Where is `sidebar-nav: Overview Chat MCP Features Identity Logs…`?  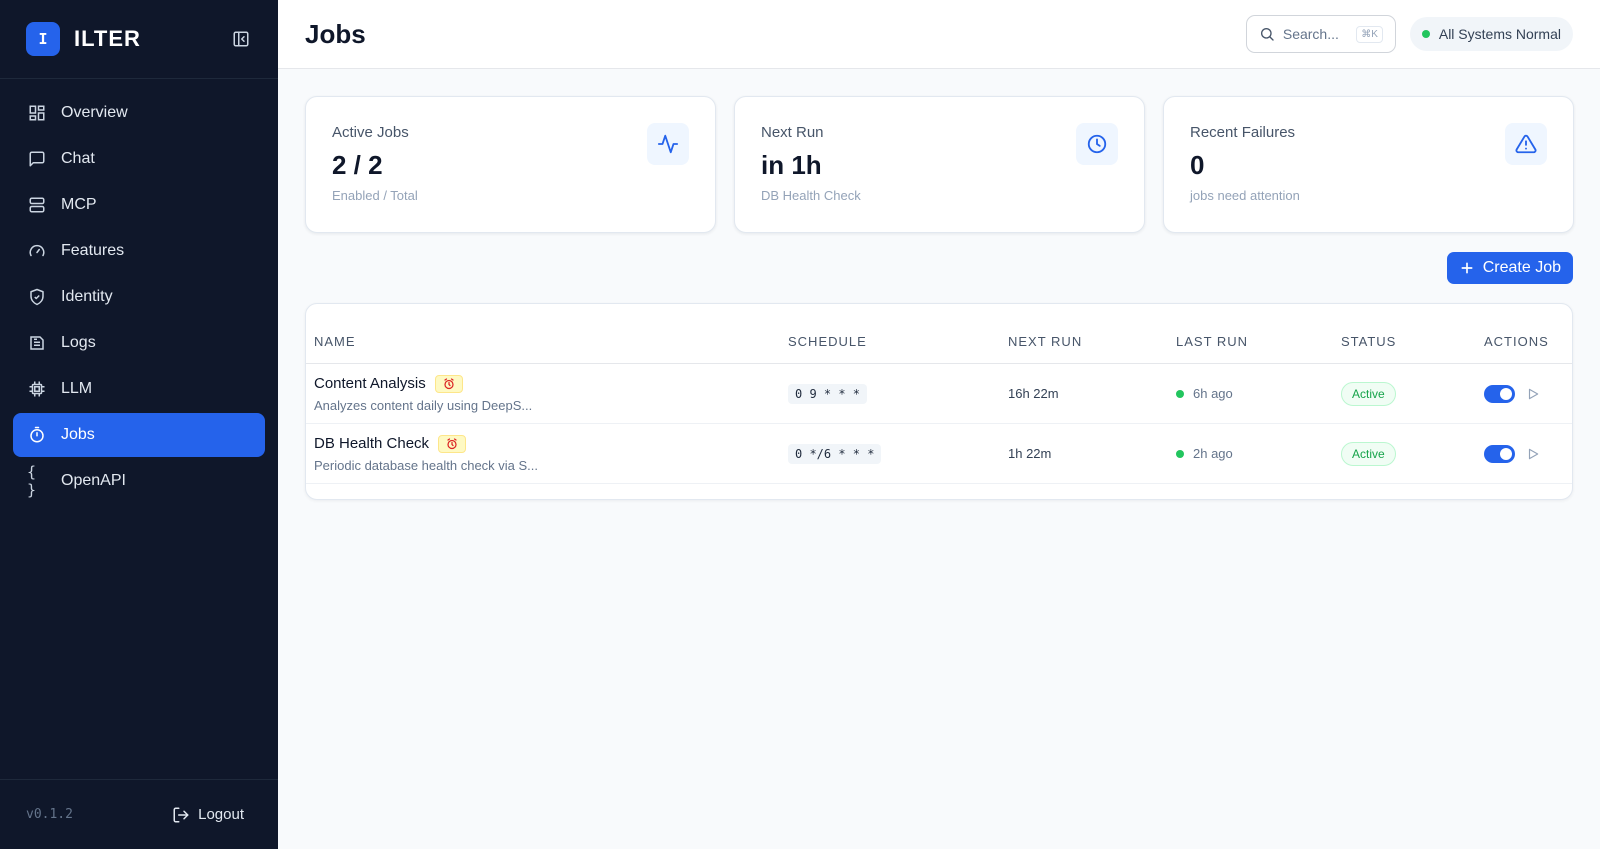
sidebar-nav: Overview Chat MCP Features Identity Logs… is located at coordinates (139, 298).